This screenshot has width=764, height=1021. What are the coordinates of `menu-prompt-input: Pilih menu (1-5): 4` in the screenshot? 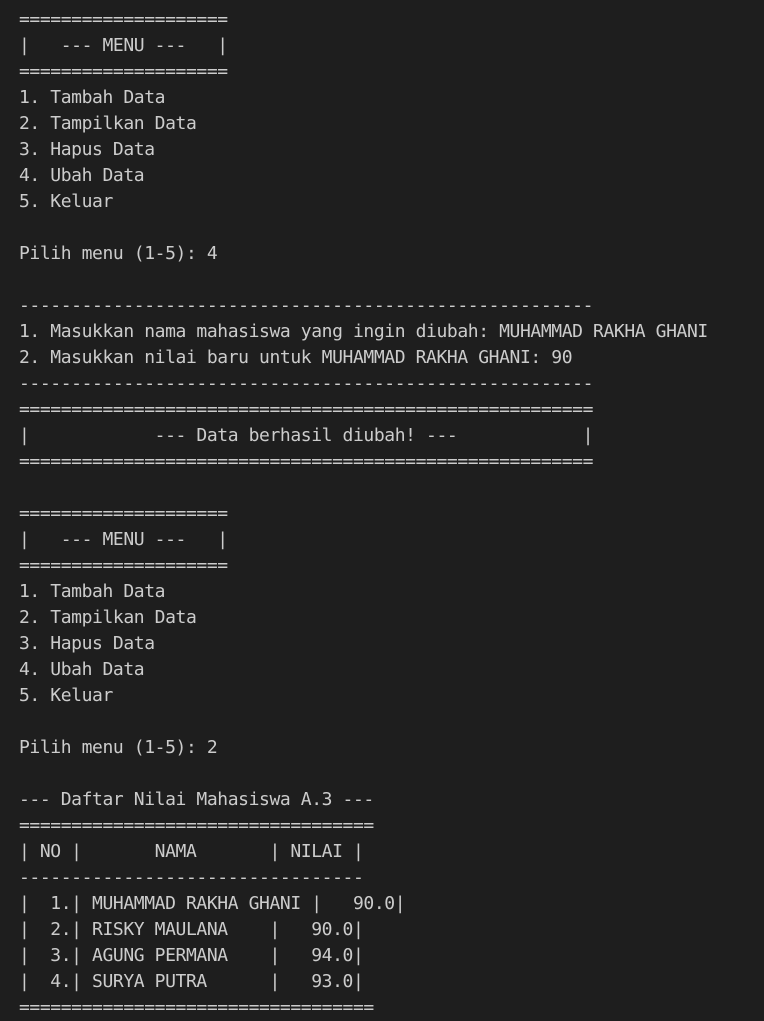 It's located at (118, 253).